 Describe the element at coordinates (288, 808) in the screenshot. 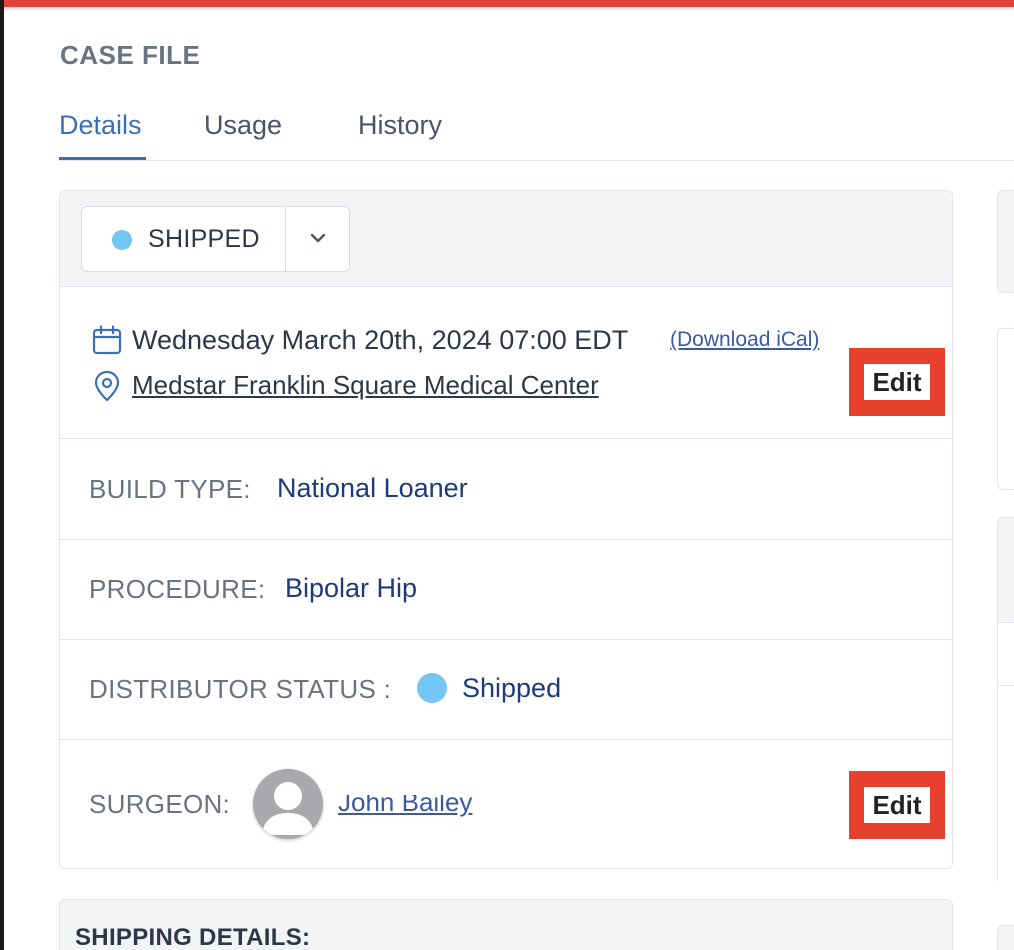

I see `user-avatar-icon` at that location.